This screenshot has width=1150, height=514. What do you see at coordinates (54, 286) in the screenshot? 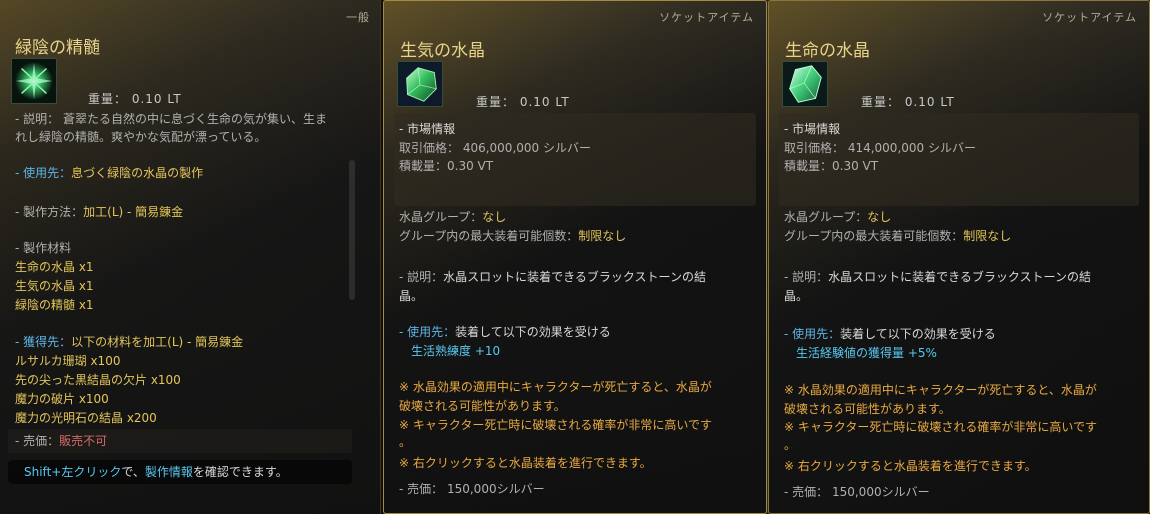
I see `material-item: 生気の水晶 x1` at bounding box center [54, 286].